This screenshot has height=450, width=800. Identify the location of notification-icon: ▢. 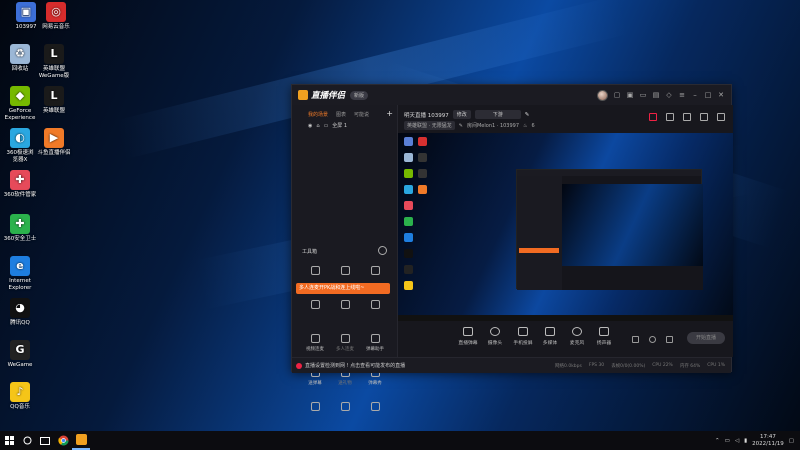
(791, 441).